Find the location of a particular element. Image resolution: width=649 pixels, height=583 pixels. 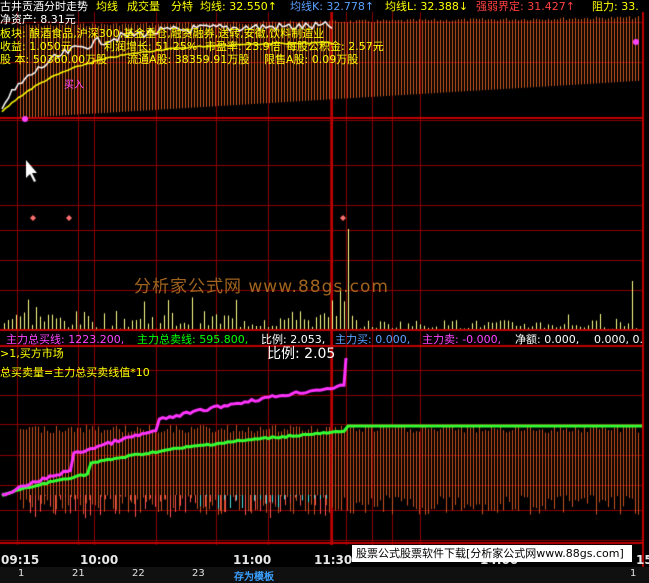

ratio-value: 比例: 2.053, is located at coordinates (293, 339).